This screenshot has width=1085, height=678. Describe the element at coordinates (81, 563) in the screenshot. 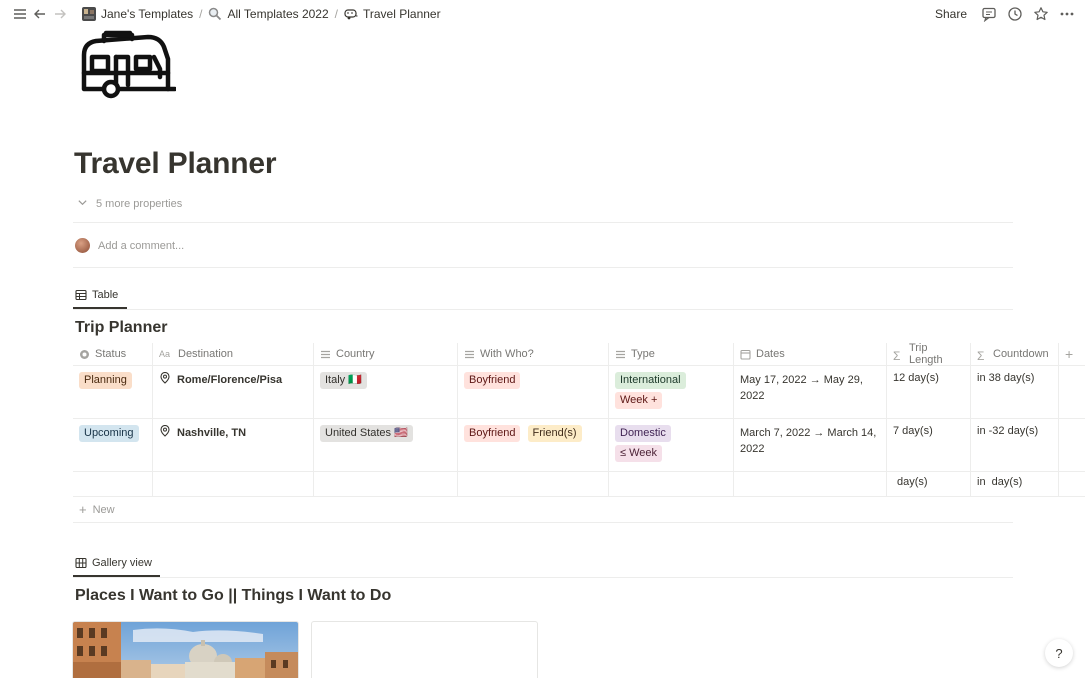

I see `gallery-grid-icon` at that location.